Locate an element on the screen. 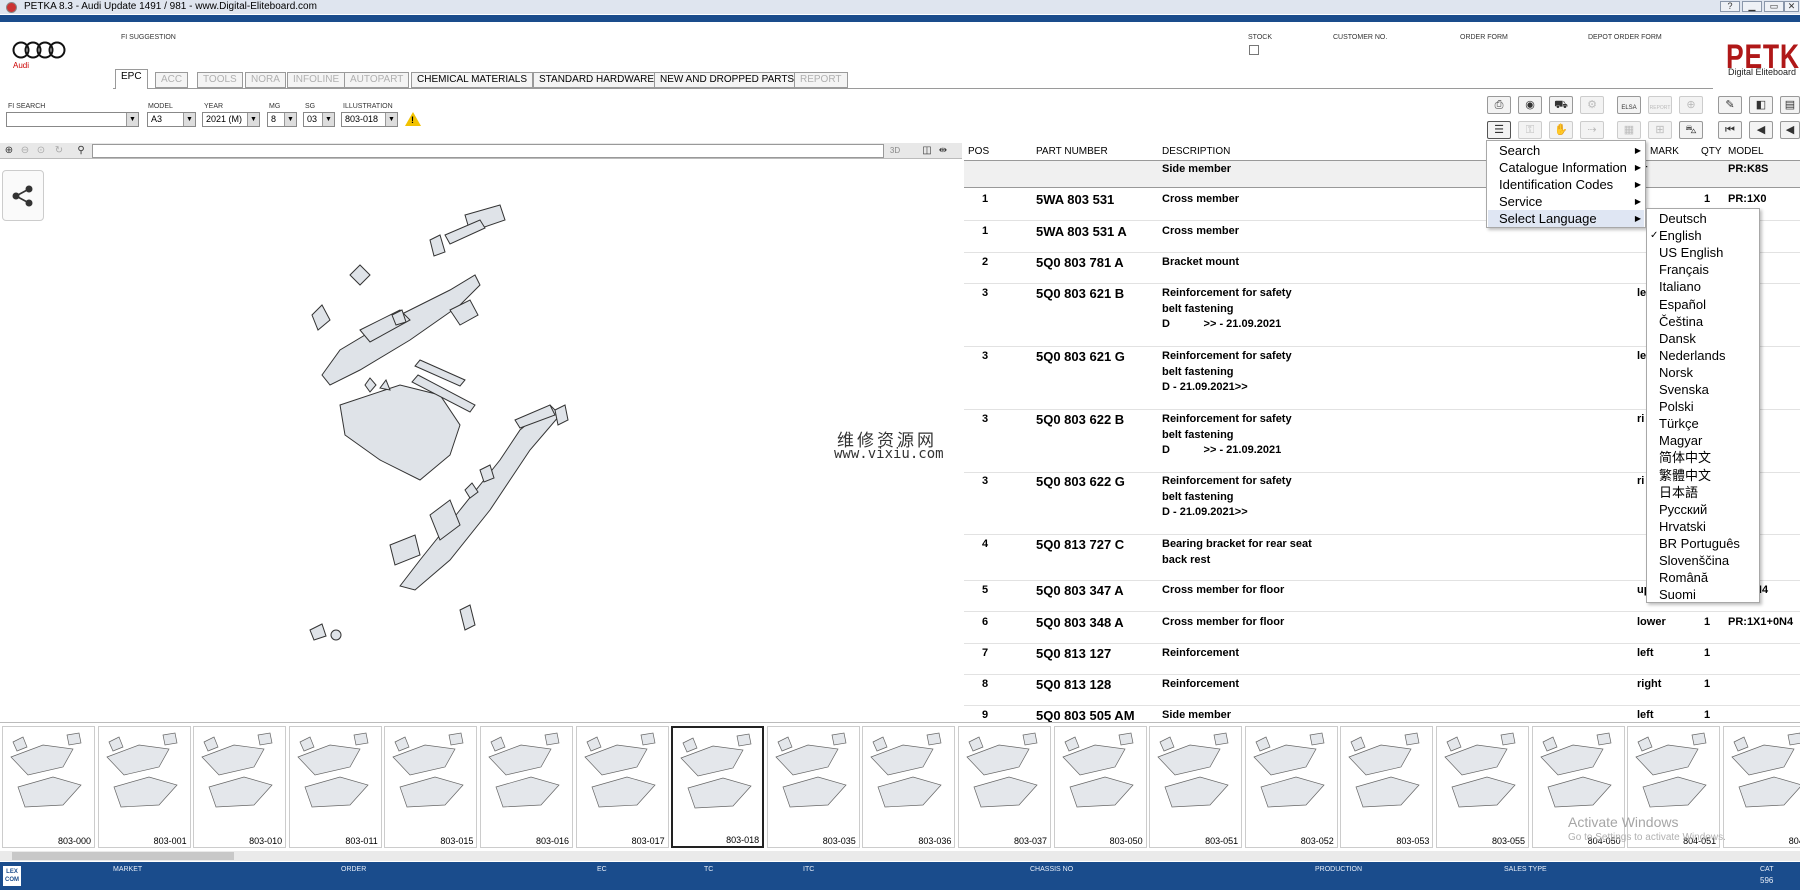 The height and width of the screenshot is (890, 1800). zoom-out-icon: ⊖ is located at coordinates (25, 150).